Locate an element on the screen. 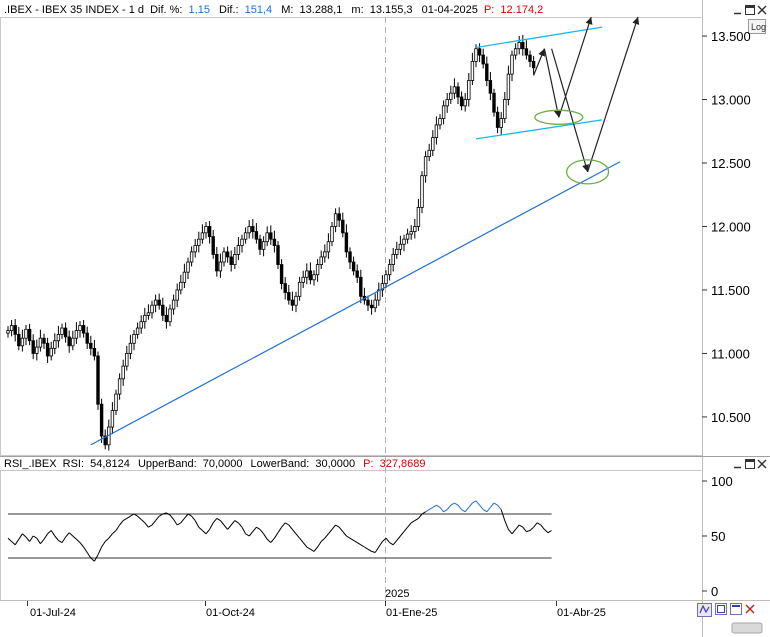  horizontal-scrollbar is located at coordinates (747, 628).